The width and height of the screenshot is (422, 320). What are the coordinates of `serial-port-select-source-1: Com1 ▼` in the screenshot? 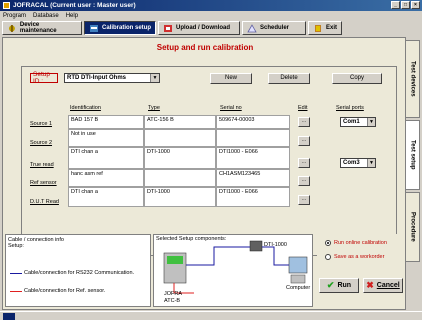 It's located at (358, 122).